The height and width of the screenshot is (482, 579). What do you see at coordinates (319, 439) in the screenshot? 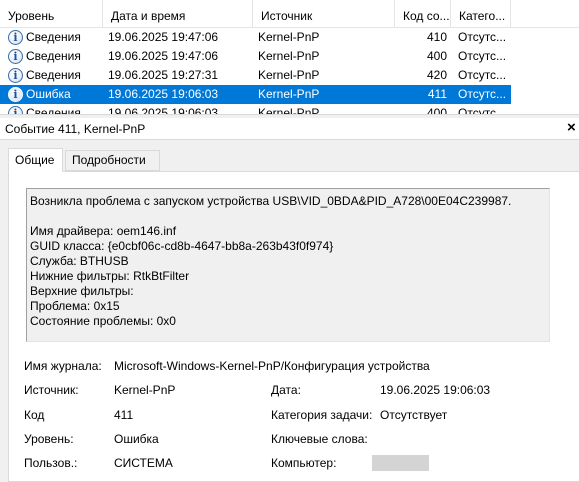
I see `keywords-label: Ключевые слова:` at bounding box center [319, 439].